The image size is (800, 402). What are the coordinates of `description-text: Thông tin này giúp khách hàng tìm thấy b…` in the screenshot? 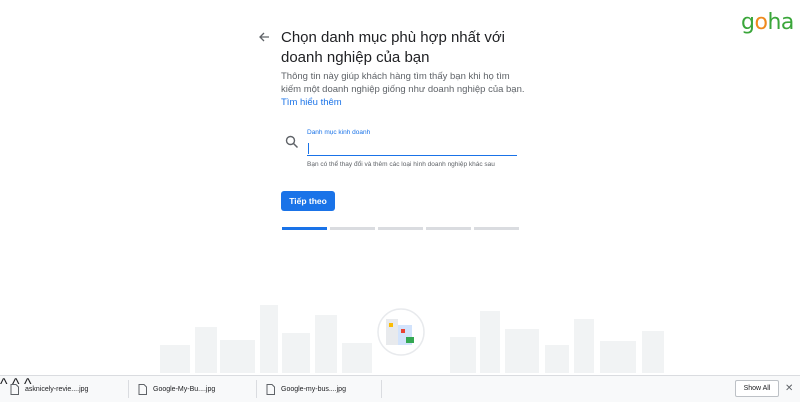 It's located at (403, 83).